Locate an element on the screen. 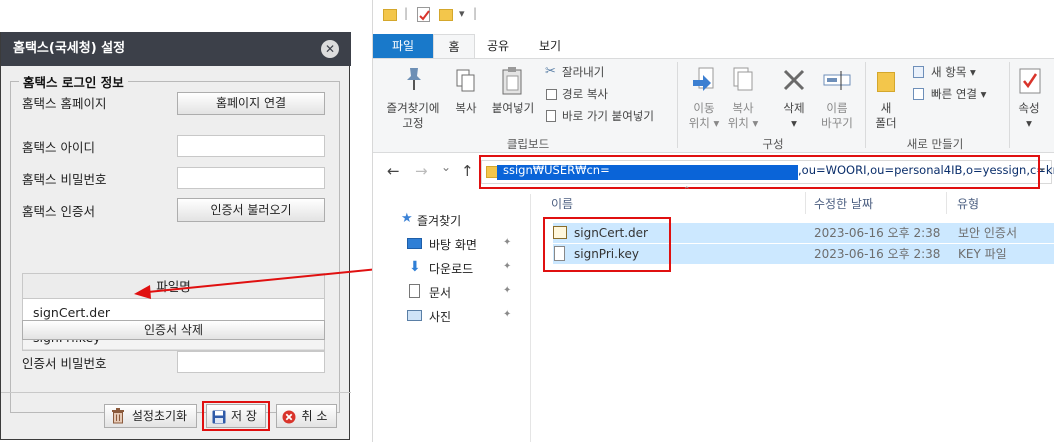 The height and width of the screenshot is (442, 1054). copy-to-icon is located at coordinates (743, 79).